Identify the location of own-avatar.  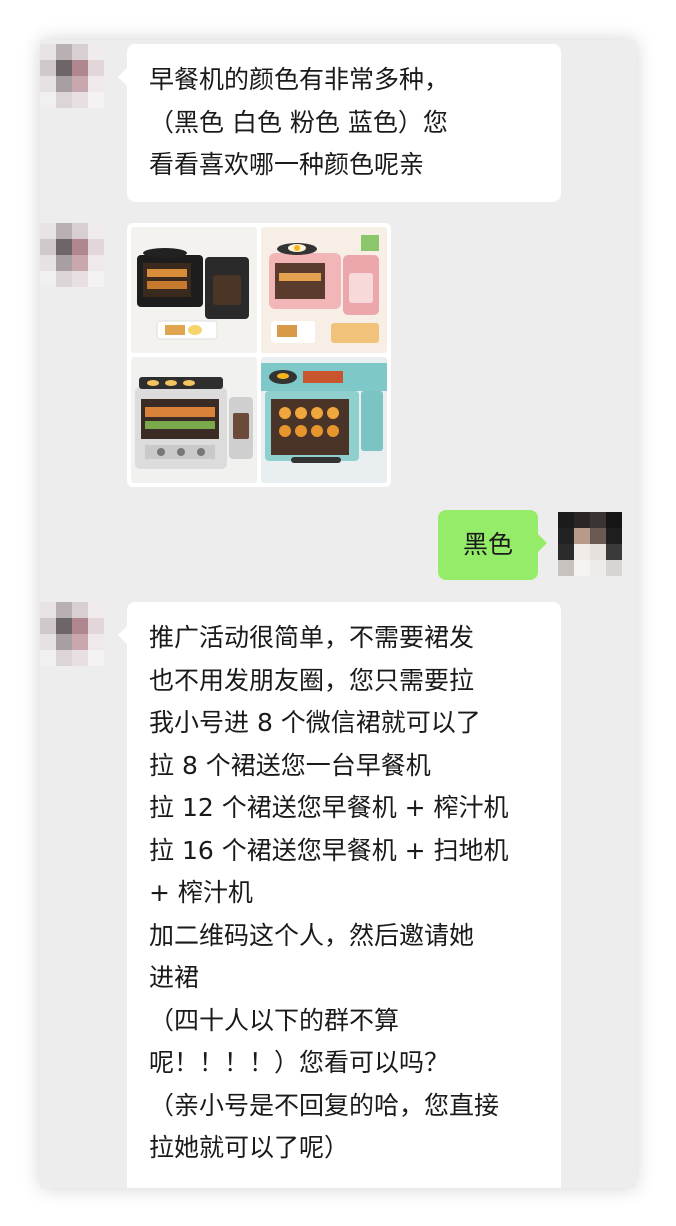
(590, 544).